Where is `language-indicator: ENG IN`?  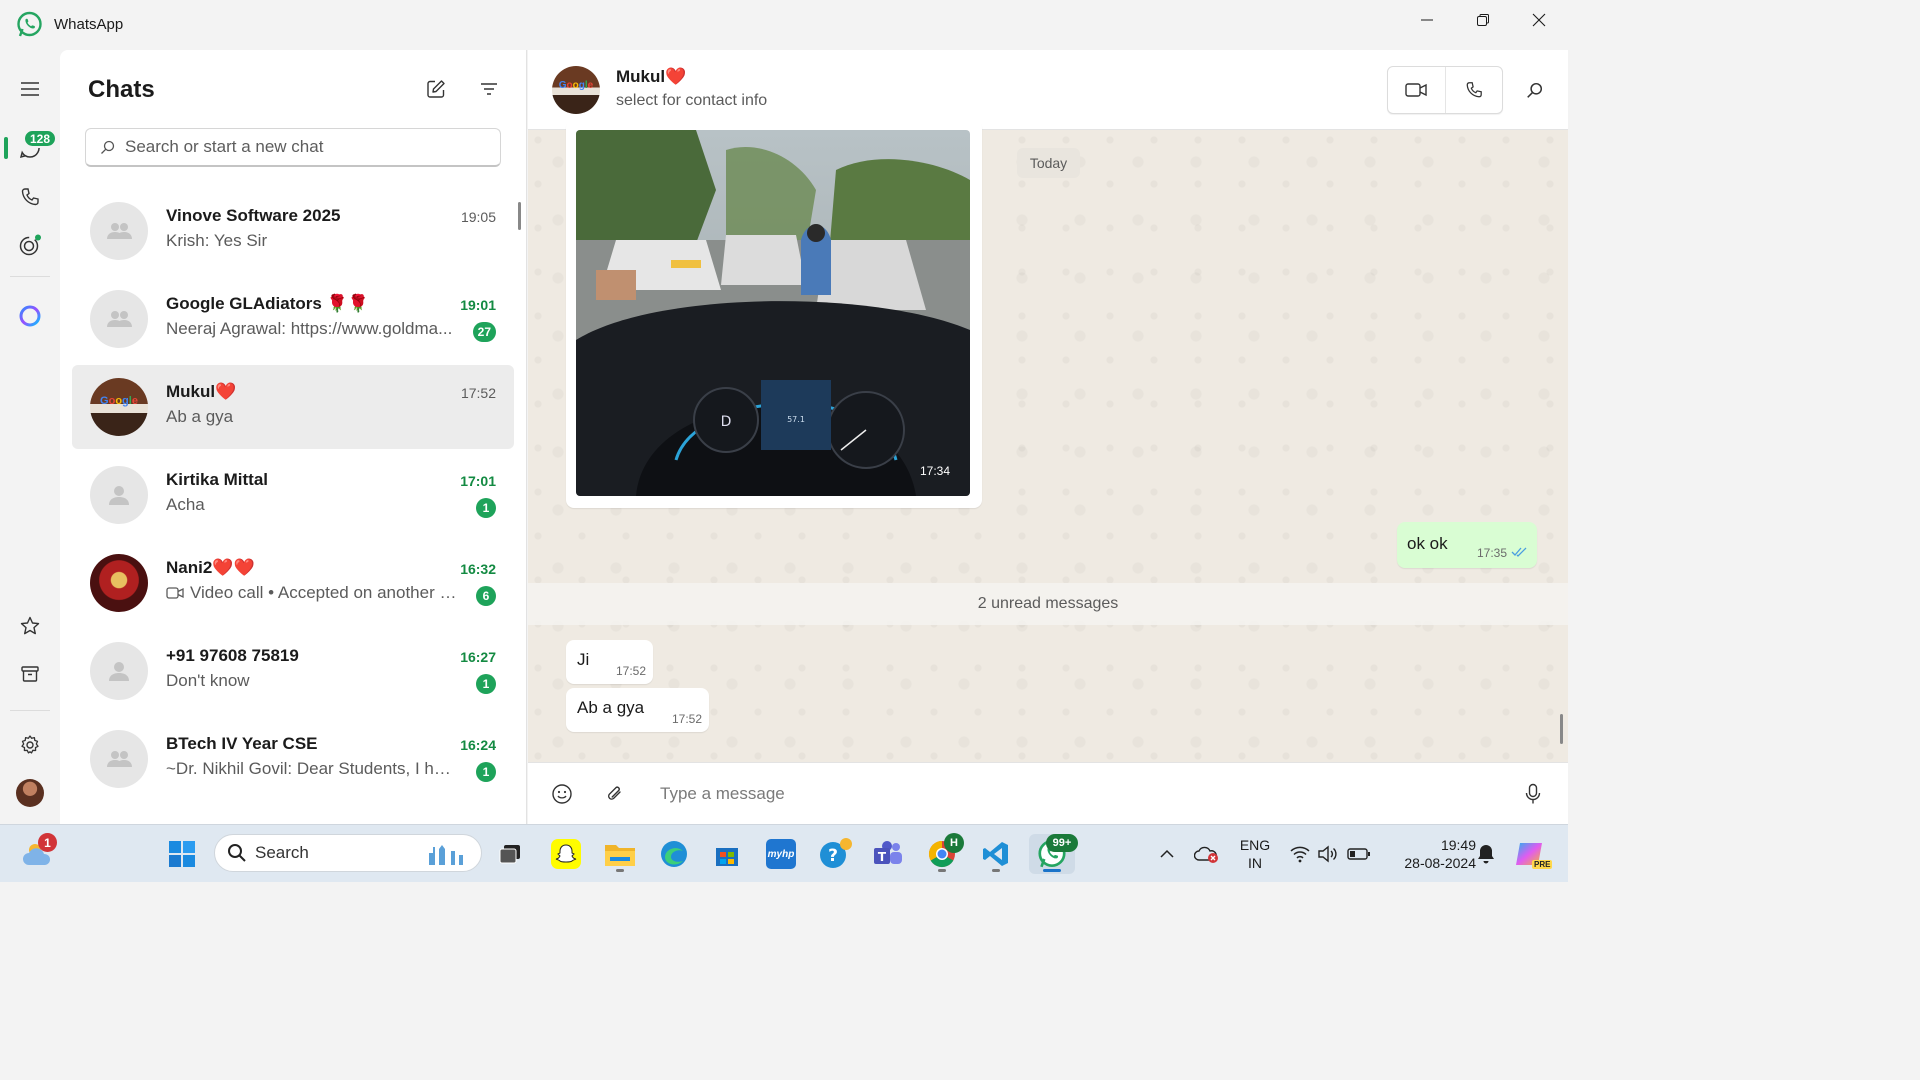 language-indicator: ENG IN is located at coordinates (1255, 854).